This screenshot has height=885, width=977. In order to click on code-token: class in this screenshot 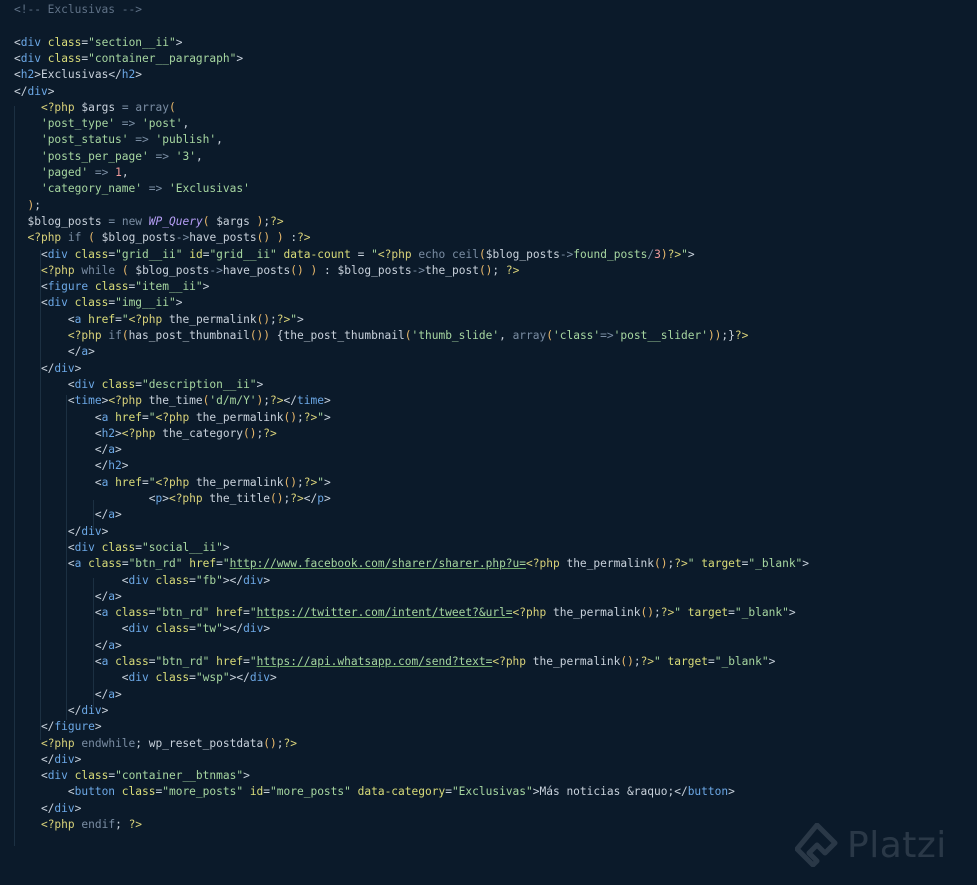, I will do `click(64, 42)`.